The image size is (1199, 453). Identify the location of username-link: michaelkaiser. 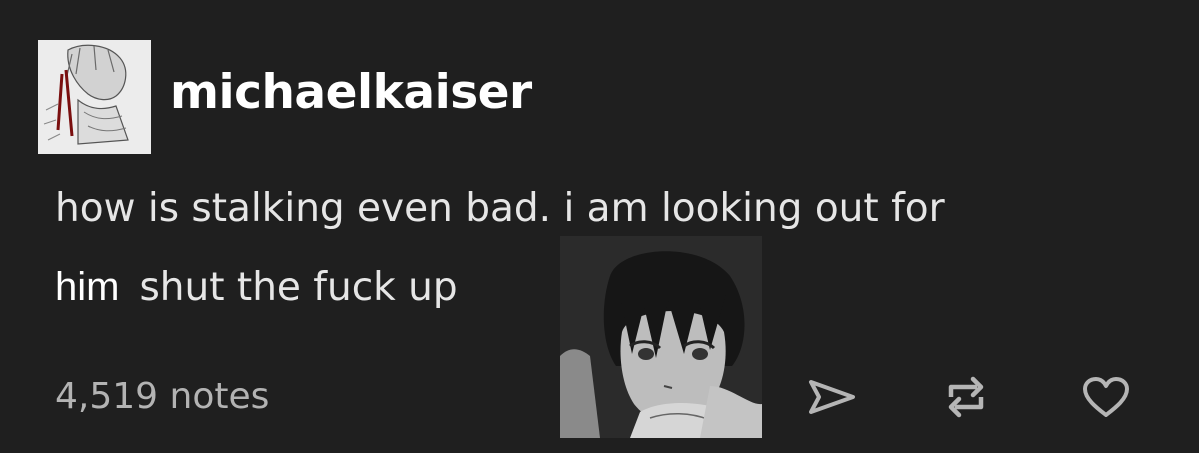
(351, 93).